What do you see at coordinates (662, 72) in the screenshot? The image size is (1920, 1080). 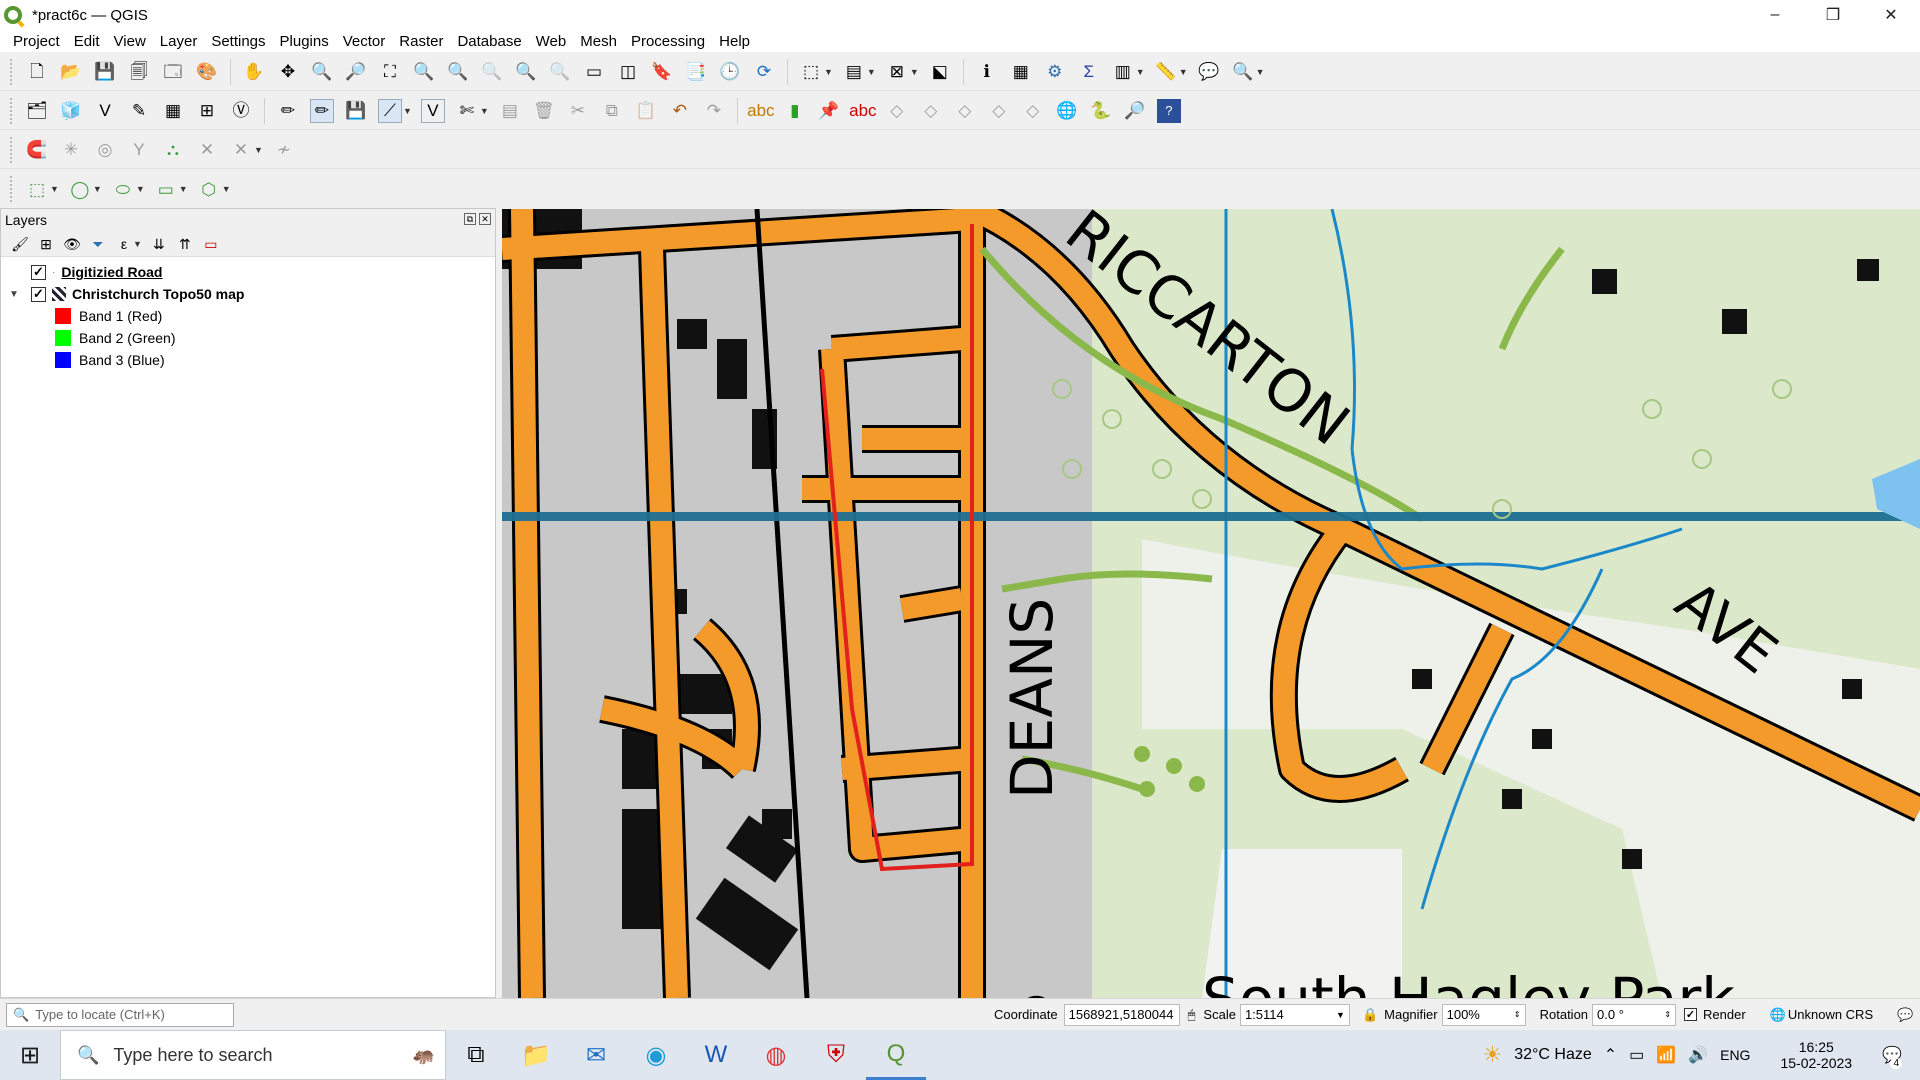 I see `new-bookmark-icon: 🔖` at bounding box center [662, 72].